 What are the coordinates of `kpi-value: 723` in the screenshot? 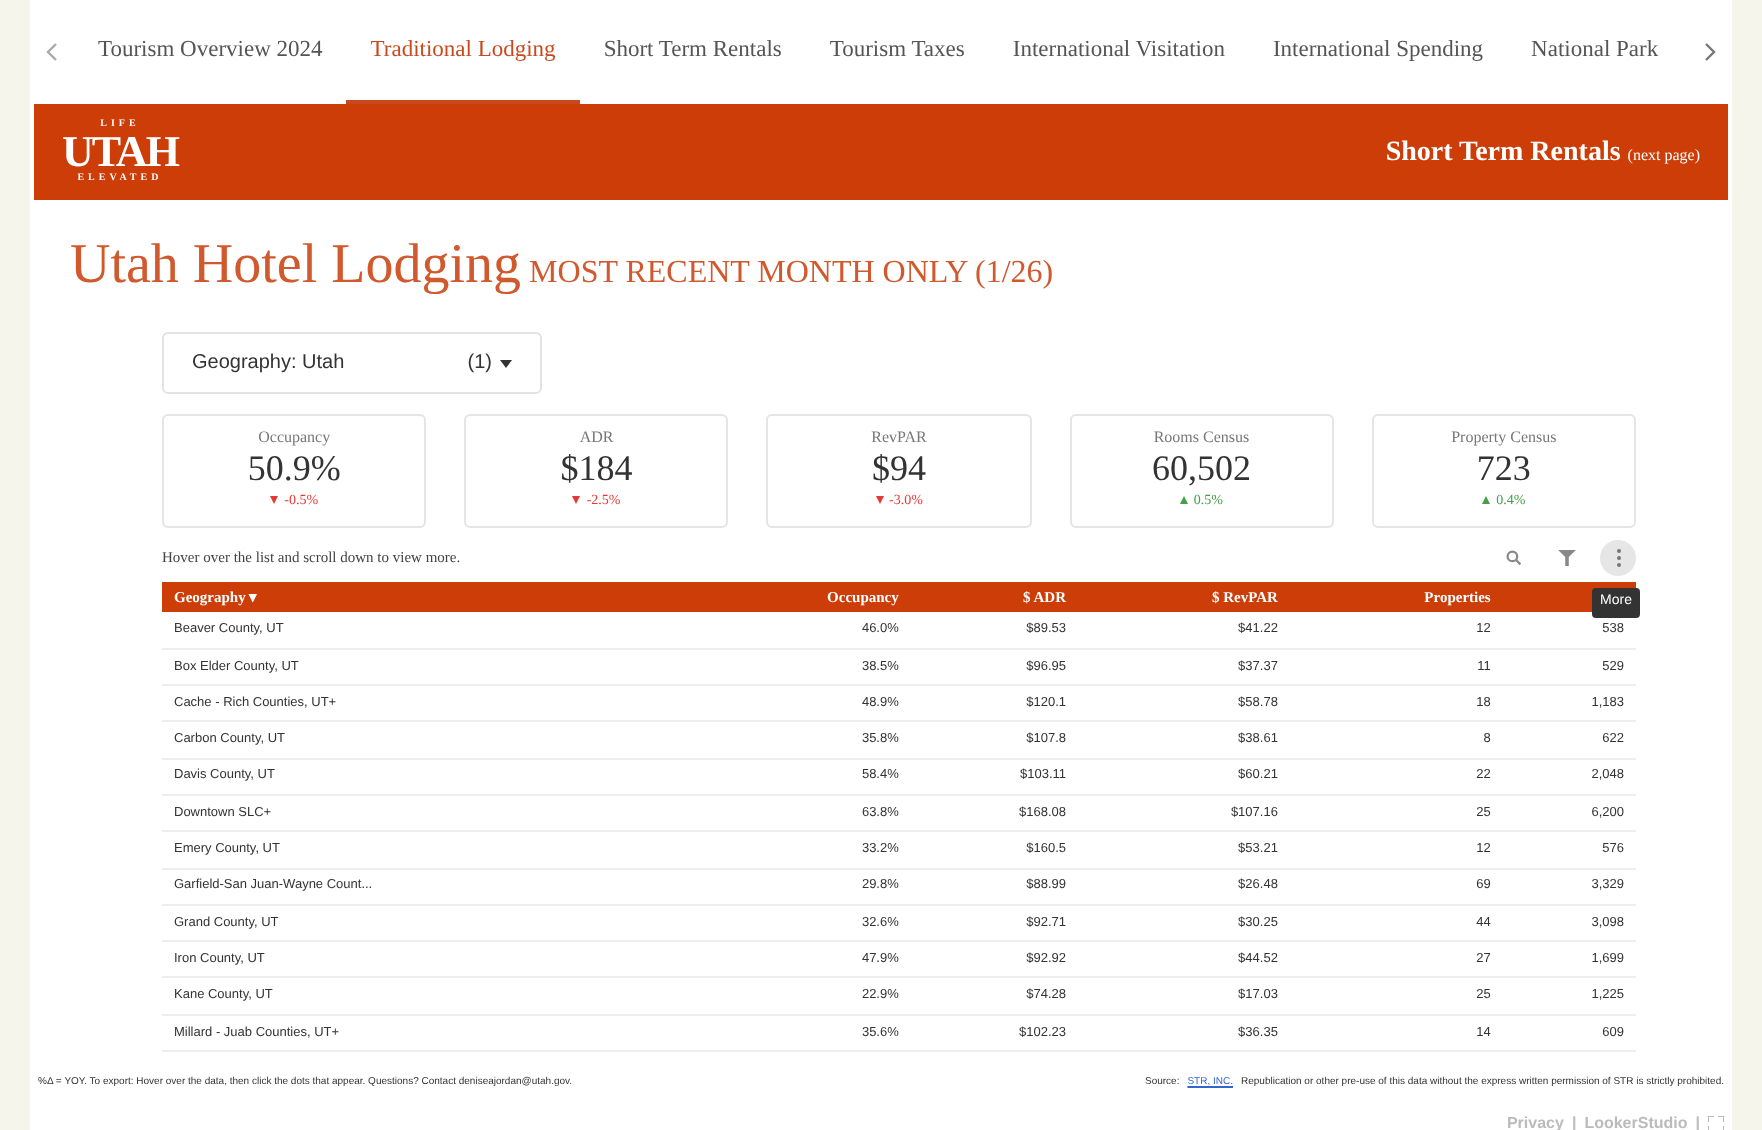 It's located at (1503, 470).